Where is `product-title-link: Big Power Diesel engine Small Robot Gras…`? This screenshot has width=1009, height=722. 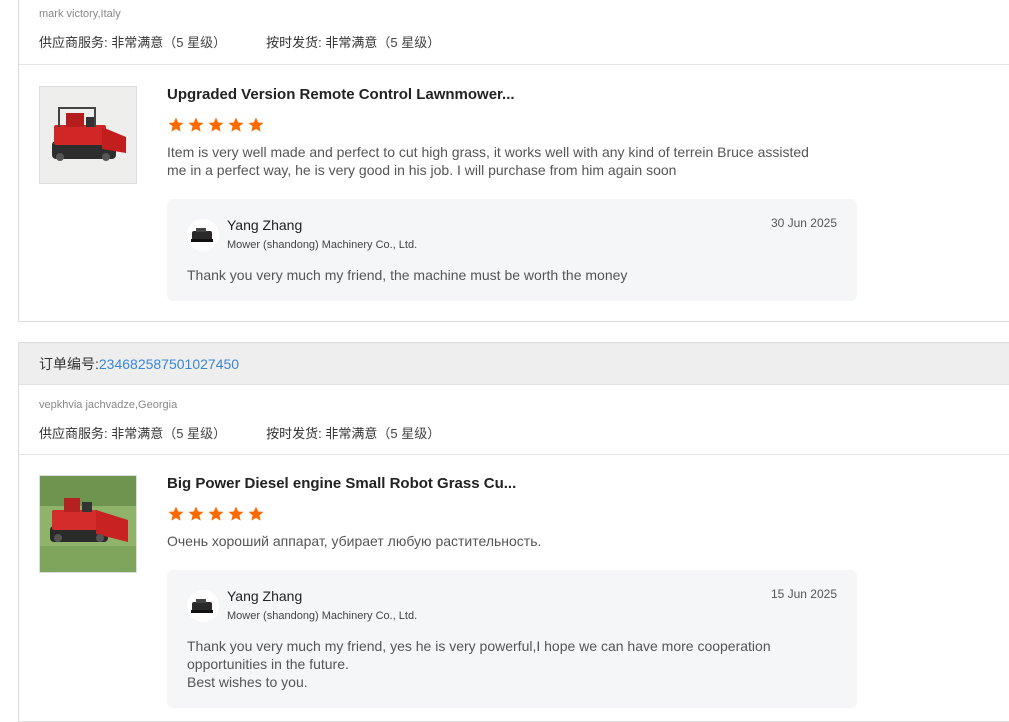
product-title-link: Big Power Diesel engine Small Robot Gras… is located at coordinates (341, 483).